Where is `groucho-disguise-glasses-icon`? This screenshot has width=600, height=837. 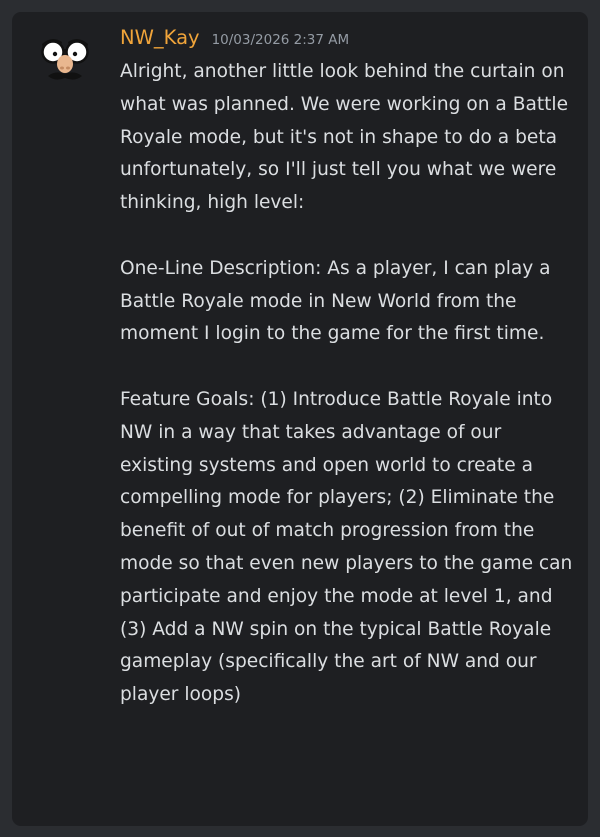 groucho-disguise-glasses-icon is located at coordinates (65, 59).